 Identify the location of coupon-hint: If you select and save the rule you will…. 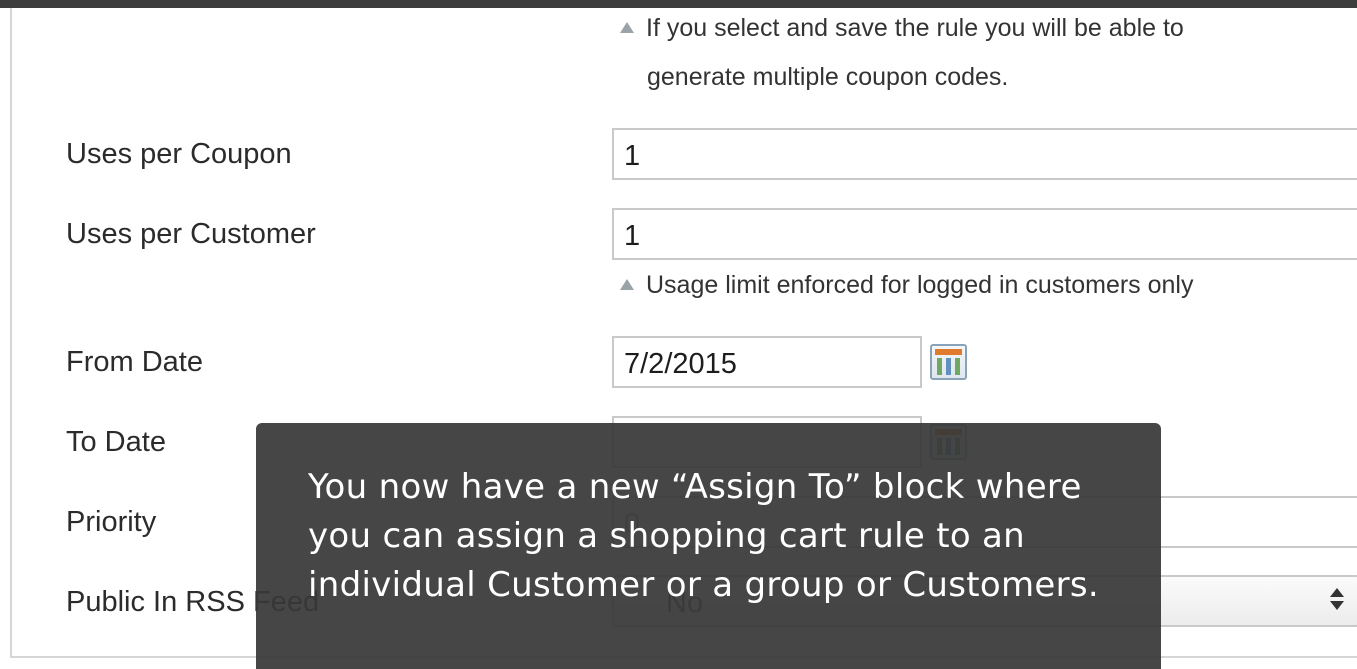
(902, 53).